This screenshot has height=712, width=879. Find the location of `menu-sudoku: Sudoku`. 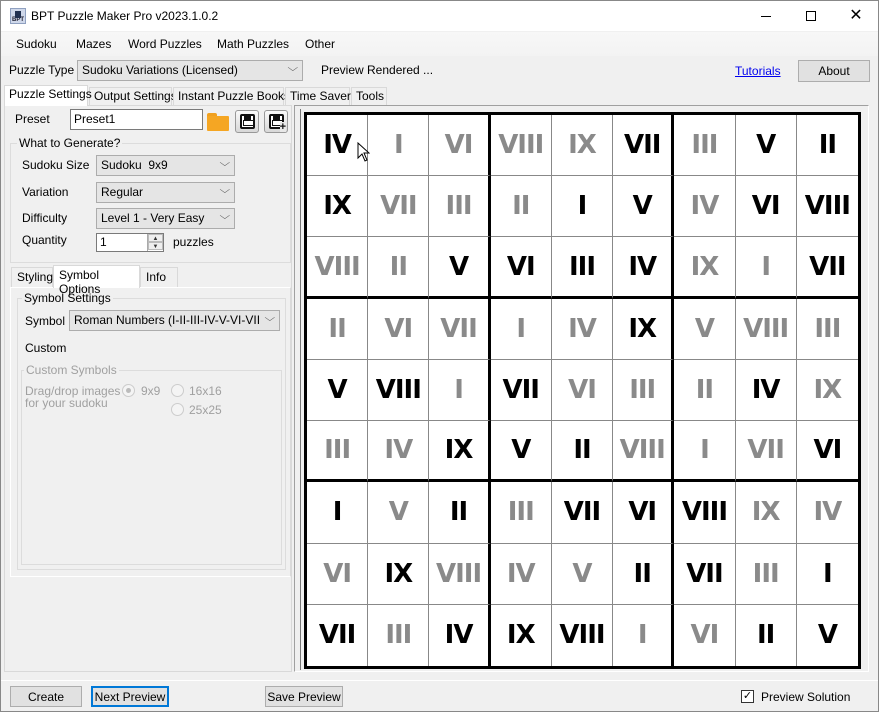

menu-sudoku: Sudoku is located at coordinates (36, 44).